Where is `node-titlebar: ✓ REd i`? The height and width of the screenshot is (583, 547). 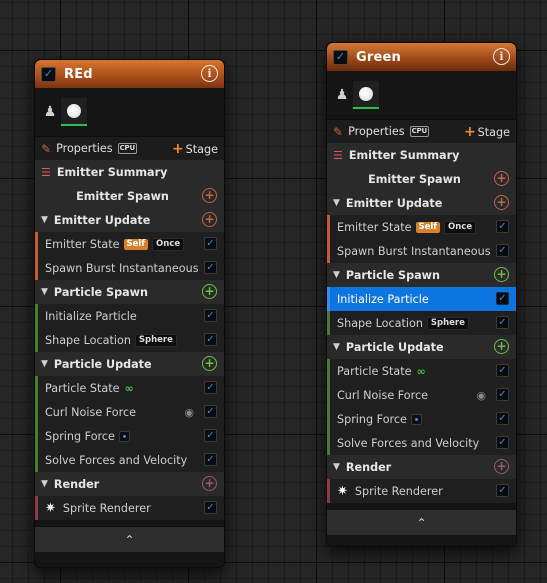 node-titlebar: ✓ REd i is located at coordinates (129, 74).